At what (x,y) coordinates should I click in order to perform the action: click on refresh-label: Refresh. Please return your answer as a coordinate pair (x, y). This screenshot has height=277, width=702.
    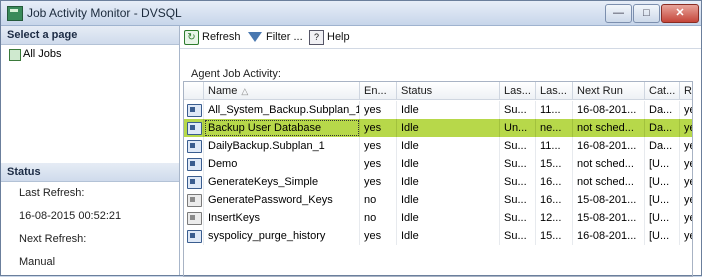
    Looking at the image, I should click on (221, 37).